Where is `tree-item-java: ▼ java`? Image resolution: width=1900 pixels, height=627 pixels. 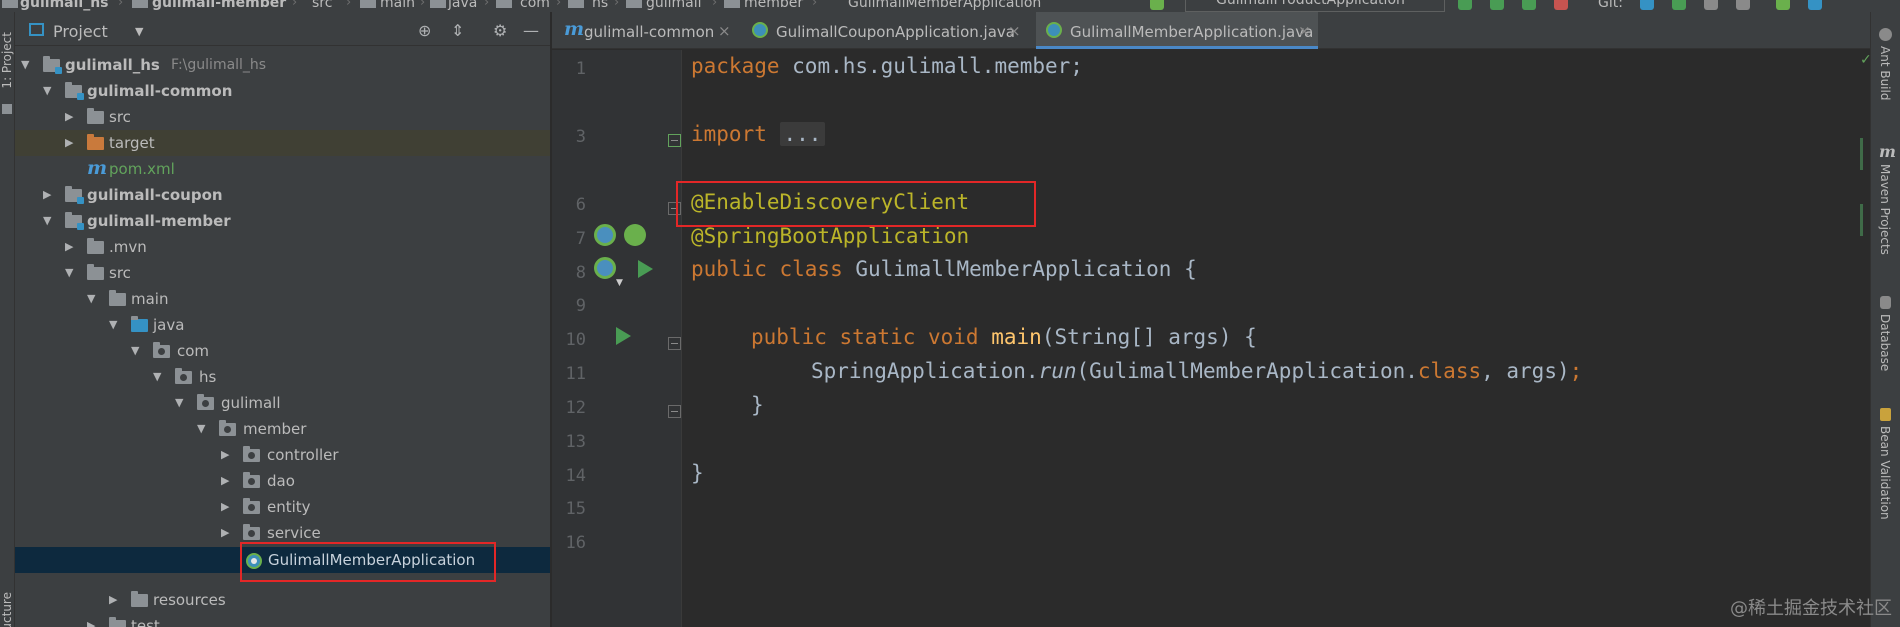
tree-item-java: ▼ java is located at coordinates (282, 325).